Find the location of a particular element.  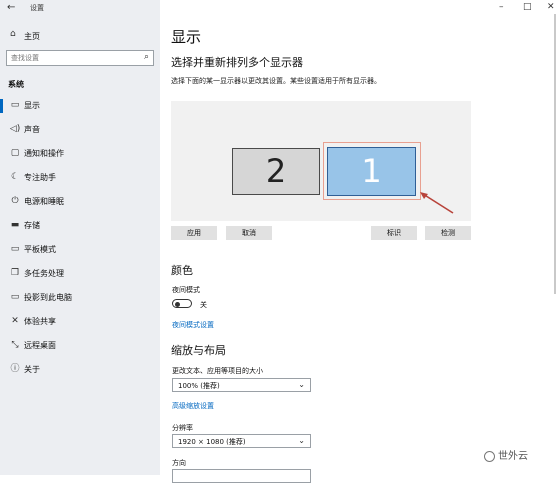

sidebar-item-power-sleep: ⏻ 电源和睡眠 is located at coordinates (80, 202).